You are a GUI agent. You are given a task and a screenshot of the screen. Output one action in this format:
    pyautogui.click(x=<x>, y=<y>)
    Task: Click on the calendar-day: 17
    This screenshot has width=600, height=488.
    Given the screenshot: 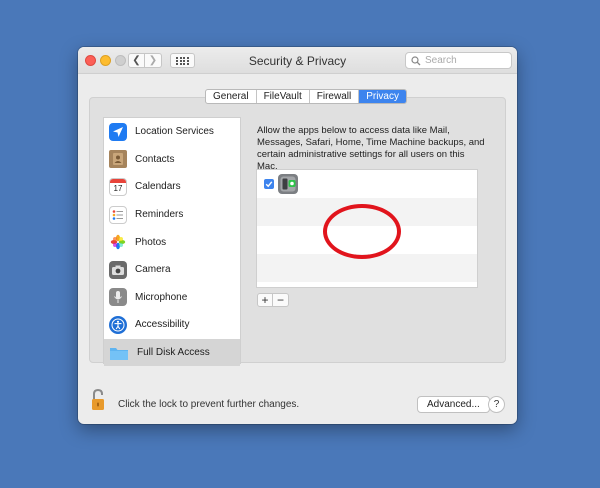 What is the action you would take?
    pyautogui.click(x=118, y=188)
    